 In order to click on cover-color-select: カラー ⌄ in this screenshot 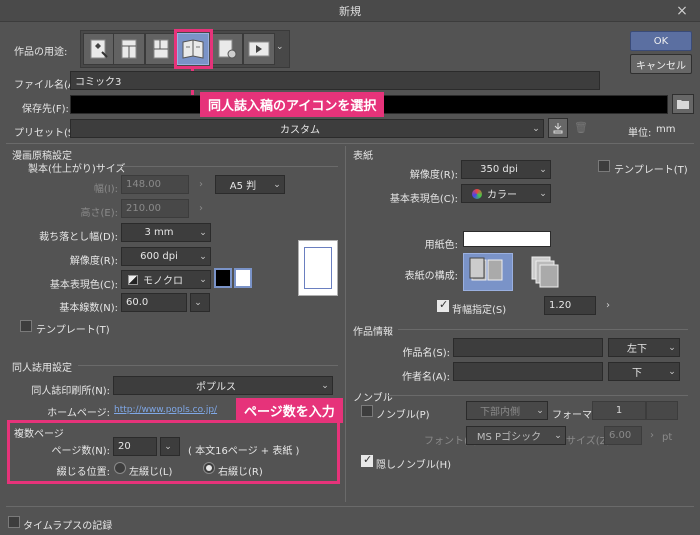, I will do `click(506, 193)`.